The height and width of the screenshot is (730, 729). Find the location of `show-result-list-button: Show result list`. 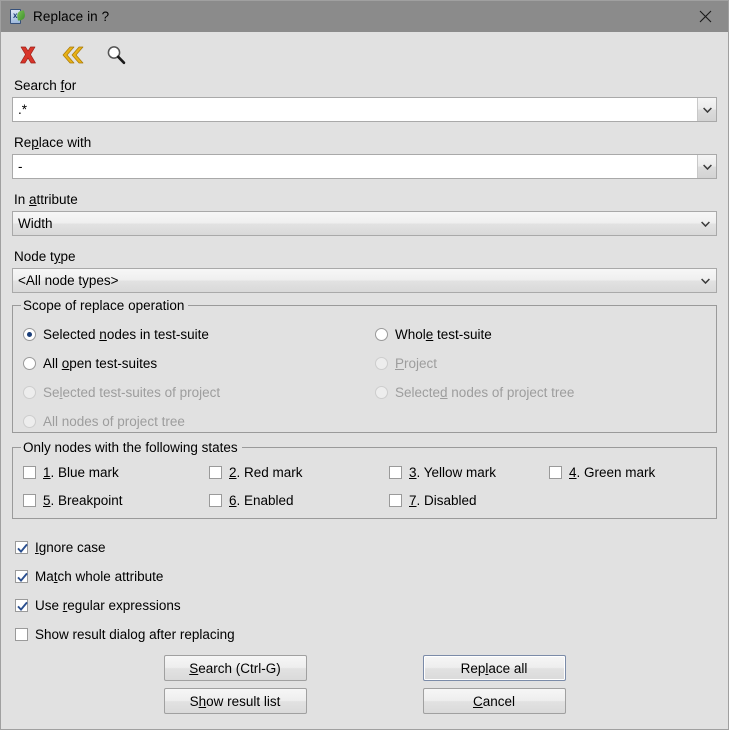

show-result-list-button: Show result list is located at coordinates (235, 701).